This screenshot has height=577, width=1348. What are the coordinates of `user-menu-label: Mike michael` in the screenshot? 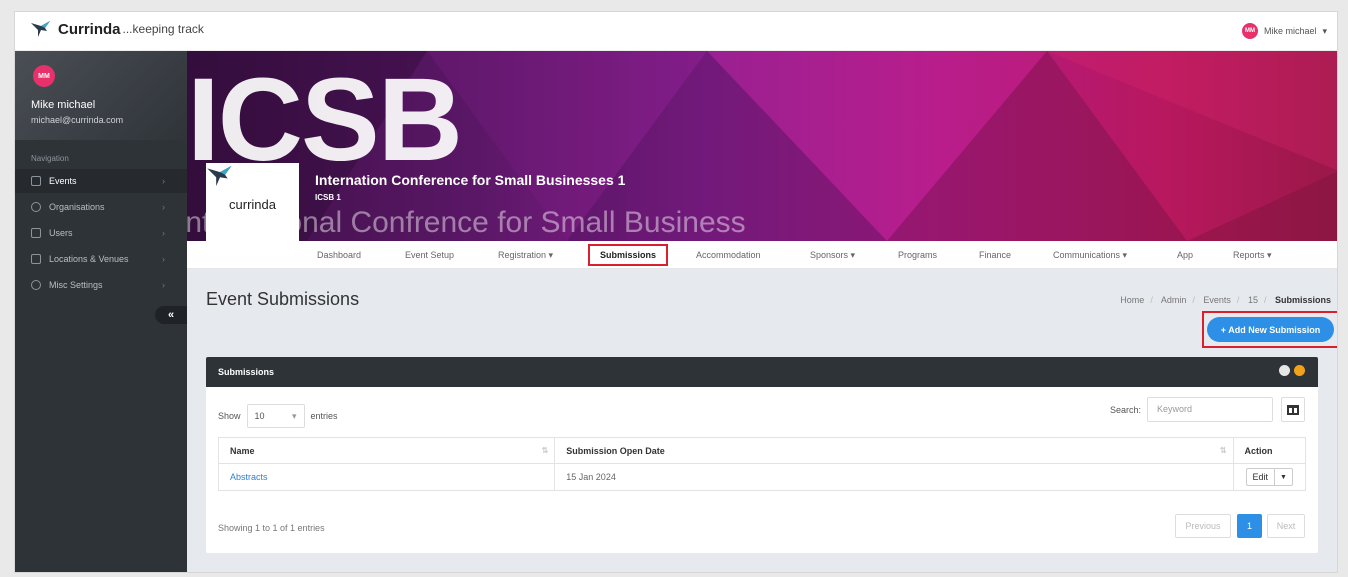 It's located at (1290, 31).